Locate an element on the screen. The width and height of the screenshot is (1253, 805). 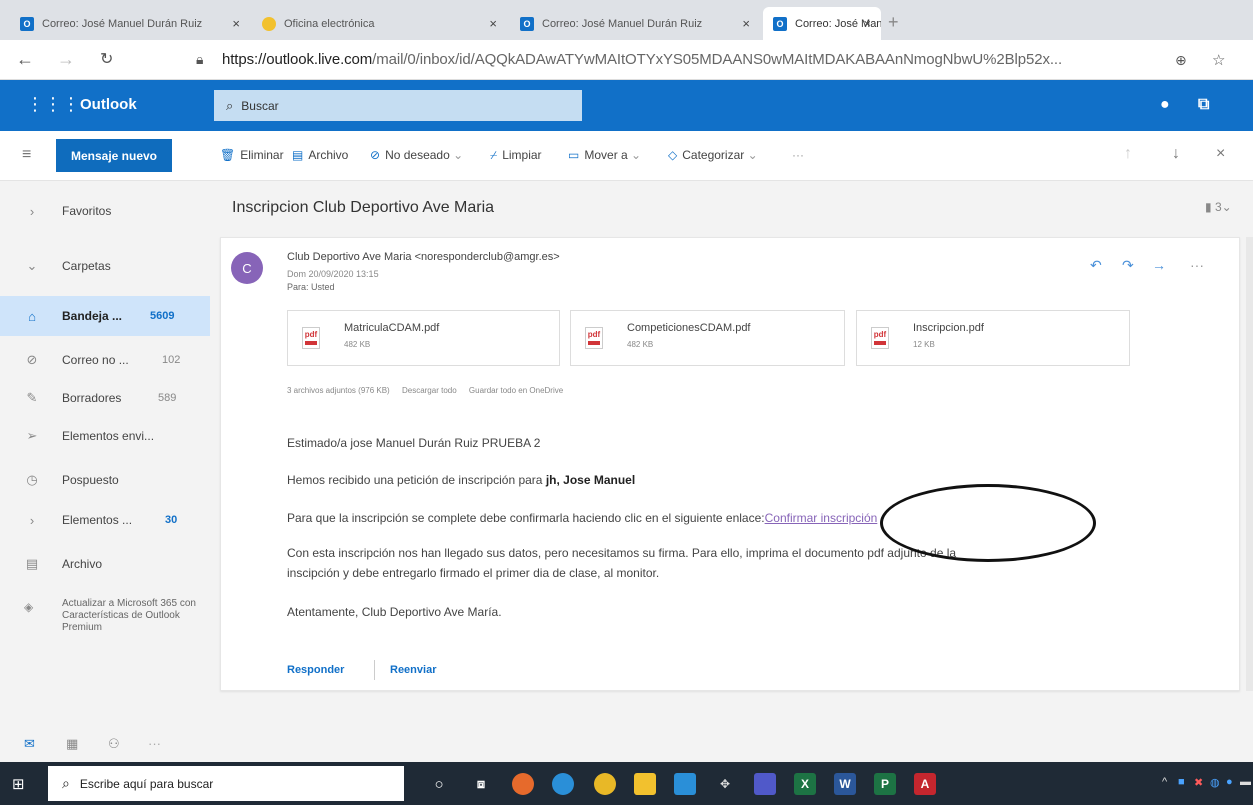
battery-icon: ● is located at coordinates (1229, 782).